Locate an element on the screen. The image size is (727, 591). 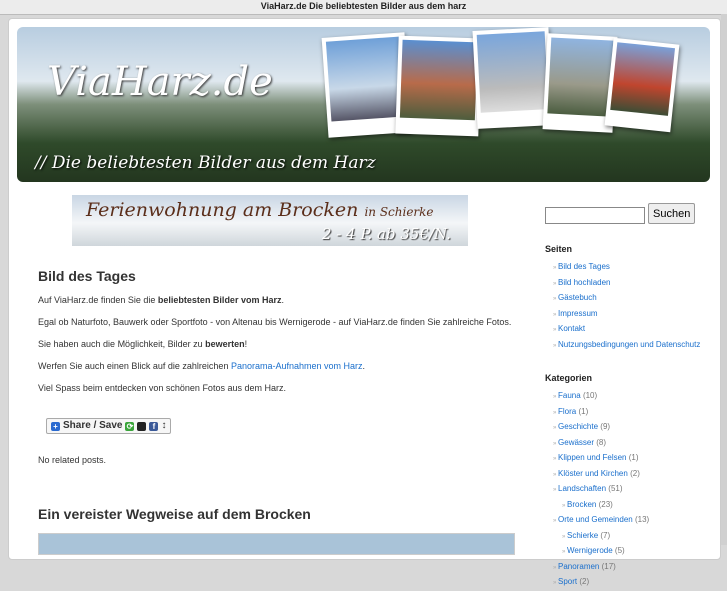
sidebar-category-item: Gewässer (8) is located at coordinates (634, 444).